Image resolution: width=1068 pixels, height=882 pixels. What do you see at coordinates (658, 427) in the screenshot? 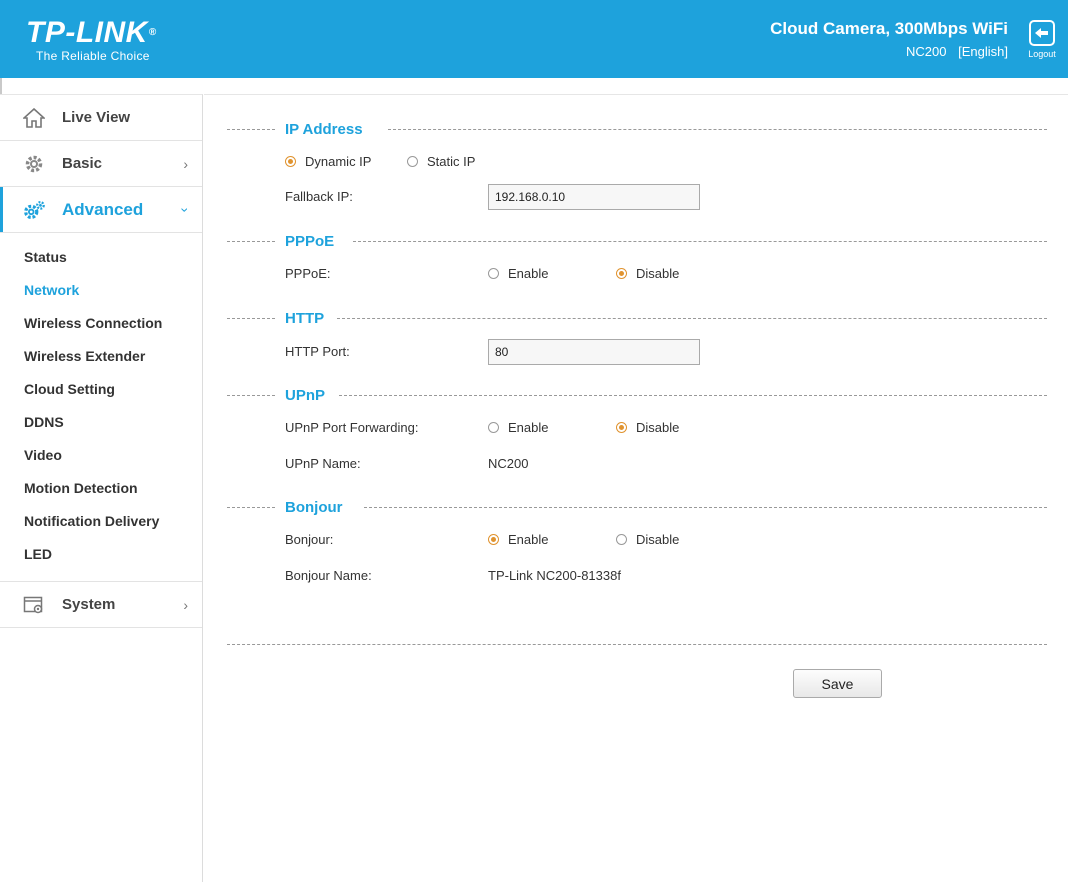
I see `upnp-disable-label: Disable` at bounding box center [658, 427].